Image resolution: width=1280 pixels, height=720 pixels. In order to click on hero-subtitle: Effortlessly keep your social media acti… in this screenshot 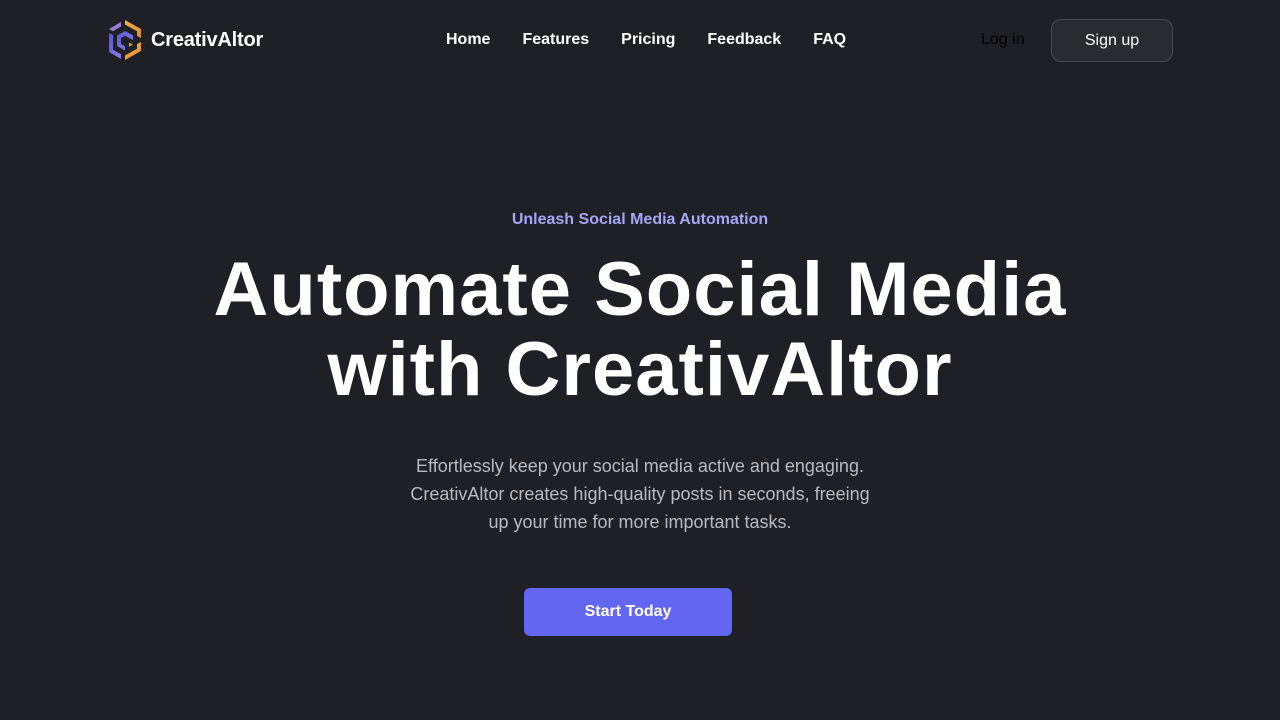, I will do `click(640, 494)`.